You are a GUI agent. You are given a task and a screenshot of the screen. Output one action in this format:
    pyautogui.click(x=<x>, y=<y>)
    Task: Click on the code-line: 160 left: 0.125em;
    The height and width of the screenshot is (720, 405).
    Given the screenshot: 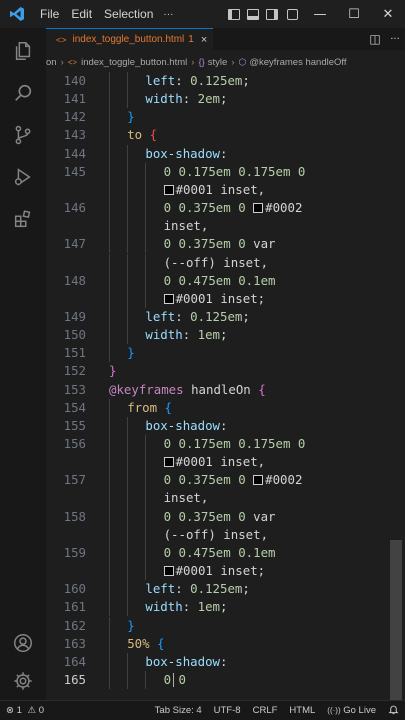 What is the action you would take?
    pyautogui.click(x=225, y=589)
    